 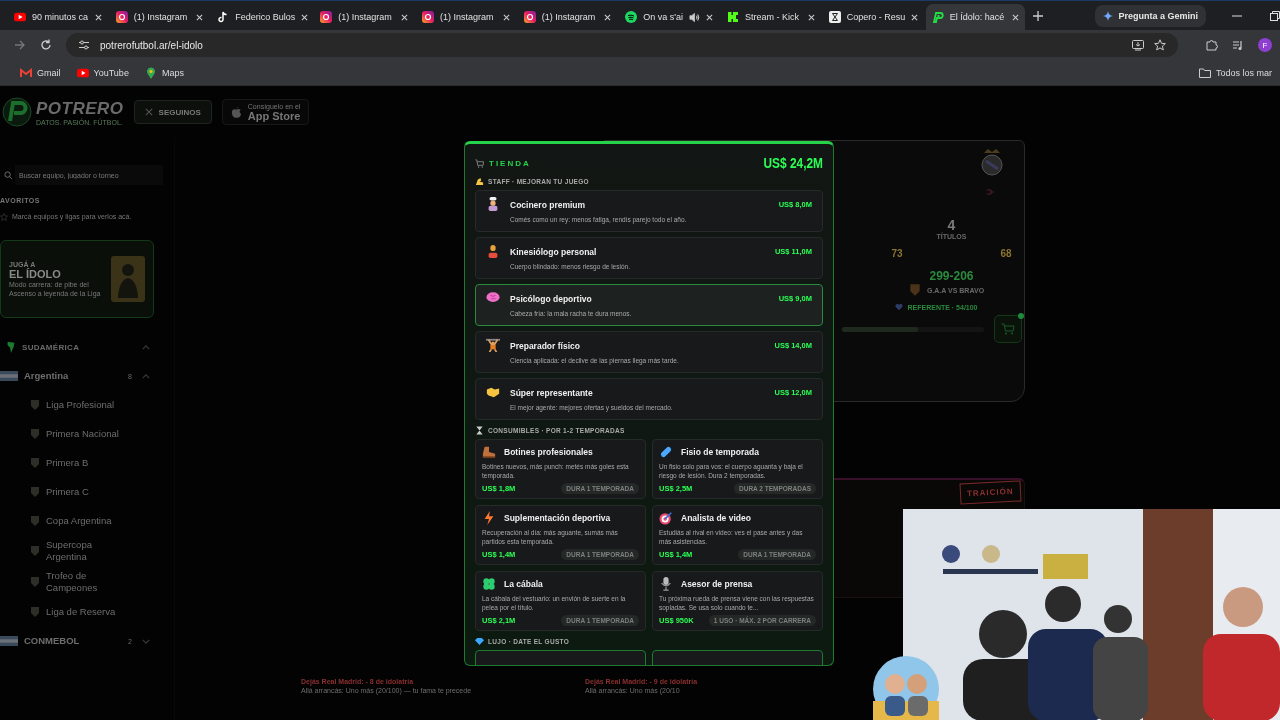 I want to click on stat-value: 73, so click(x=897, y=253).